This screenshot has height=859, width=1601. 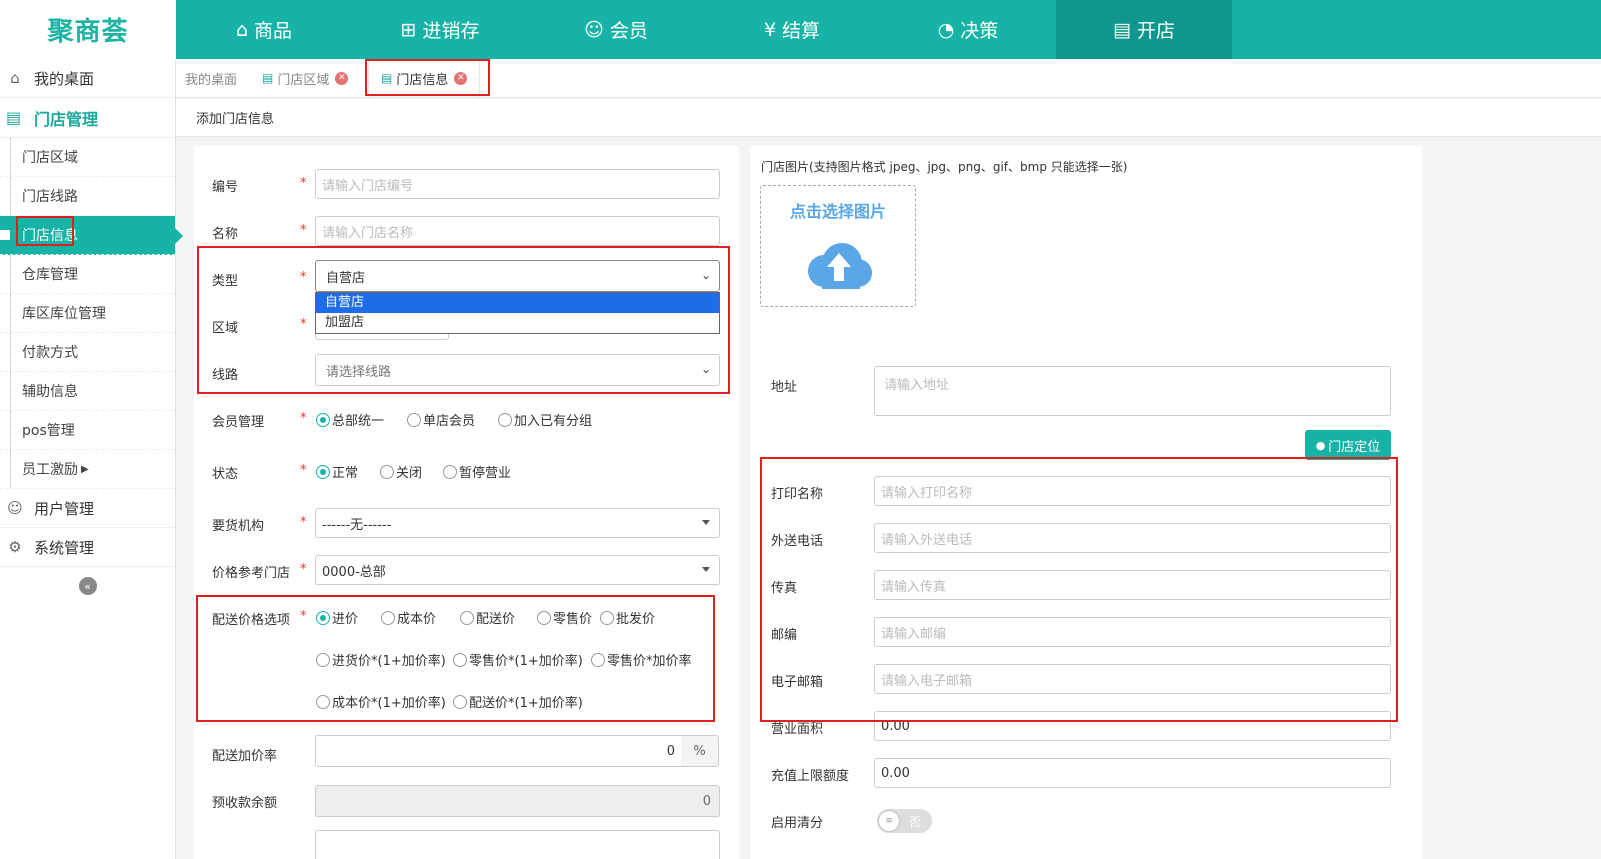 What do you see at coordinates (792, 29) in the screenshot?
I see `nav-settlement: ¥ 结算` at bounding box center [792, 29].